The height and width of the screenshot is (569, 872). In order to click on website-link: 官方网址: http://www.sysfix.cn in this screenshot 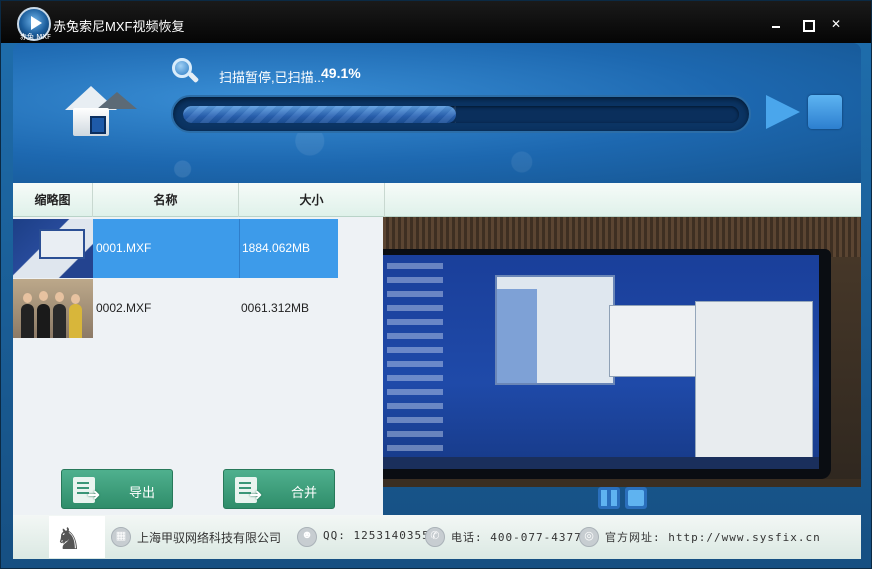, I will do `click(713, 537)`.